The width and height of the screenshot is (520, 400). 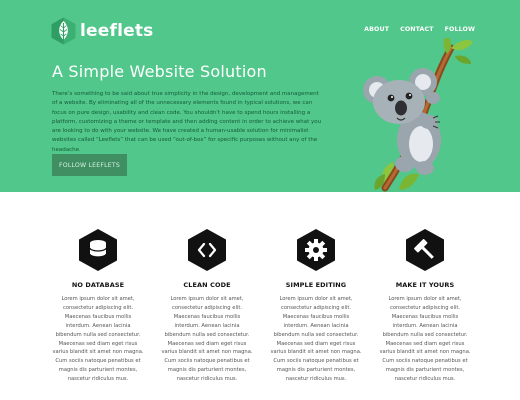 What do you see at coordinates (98, 285) in the screenshot?
I see `feature-title: NO DATABASE` at bounding box center [98, 285].